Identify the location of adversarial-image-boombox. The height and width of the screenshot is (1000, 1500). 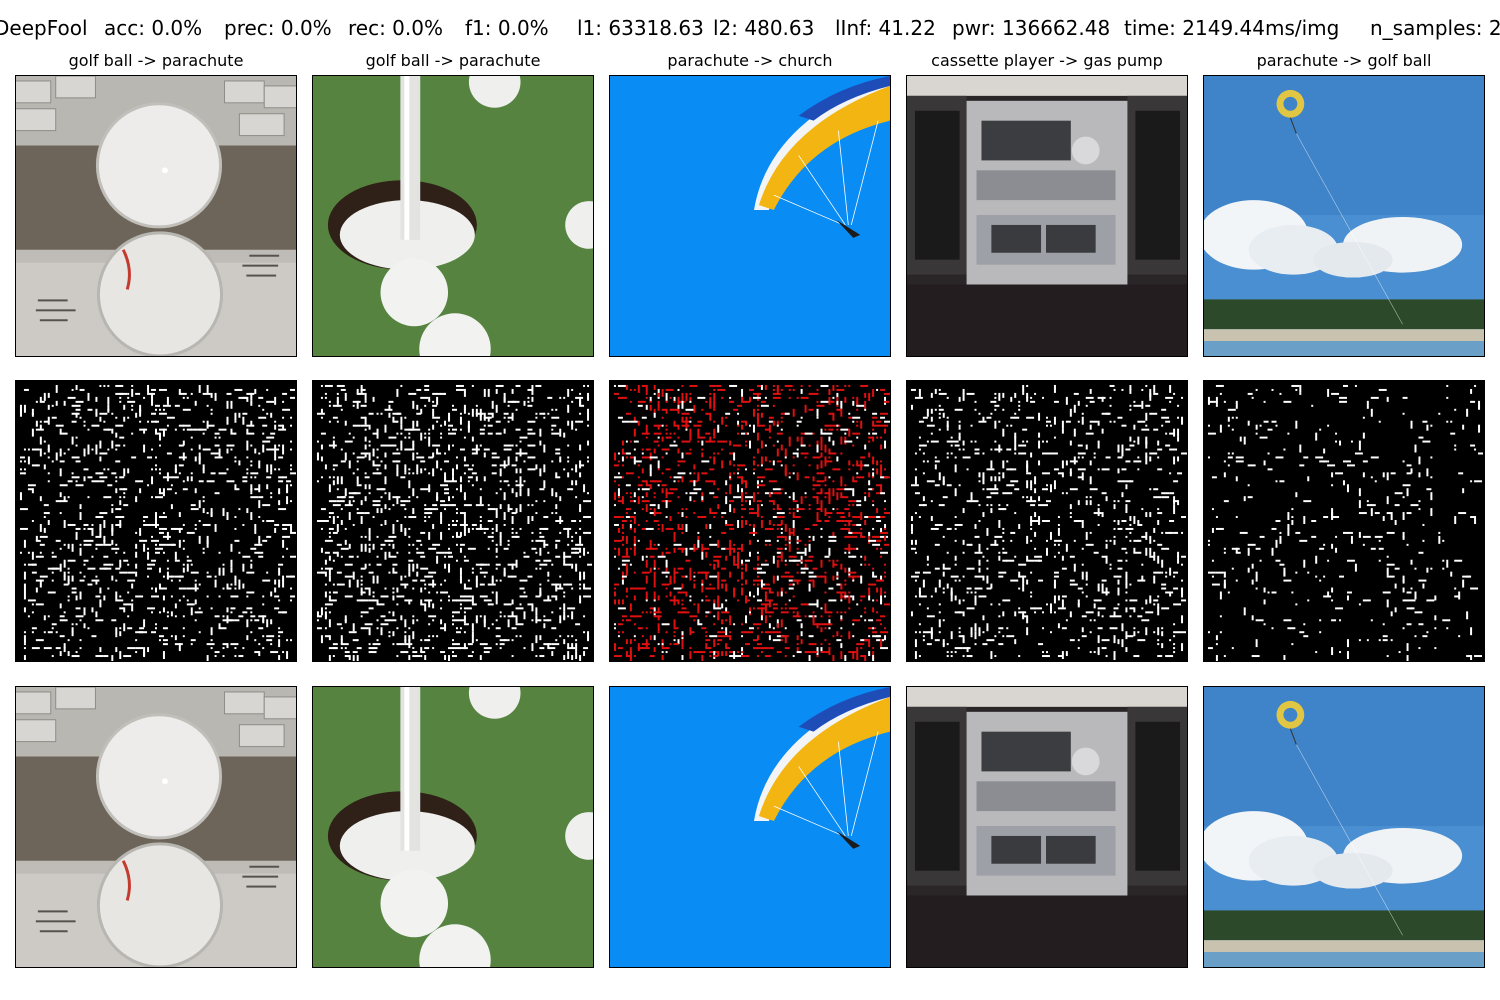
(1047, 827).